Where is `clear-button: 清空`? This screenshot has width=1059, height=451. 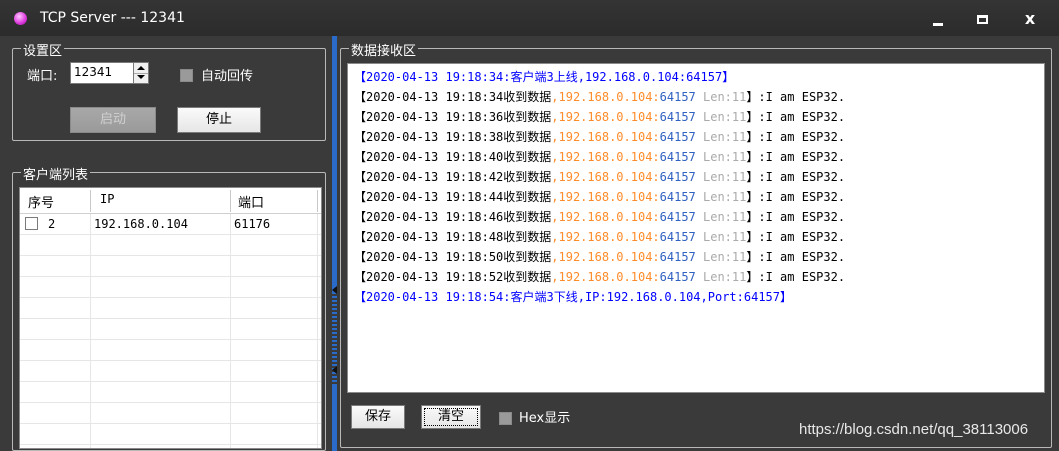 clear-button: 清空 is located at coordinates (451, 417).